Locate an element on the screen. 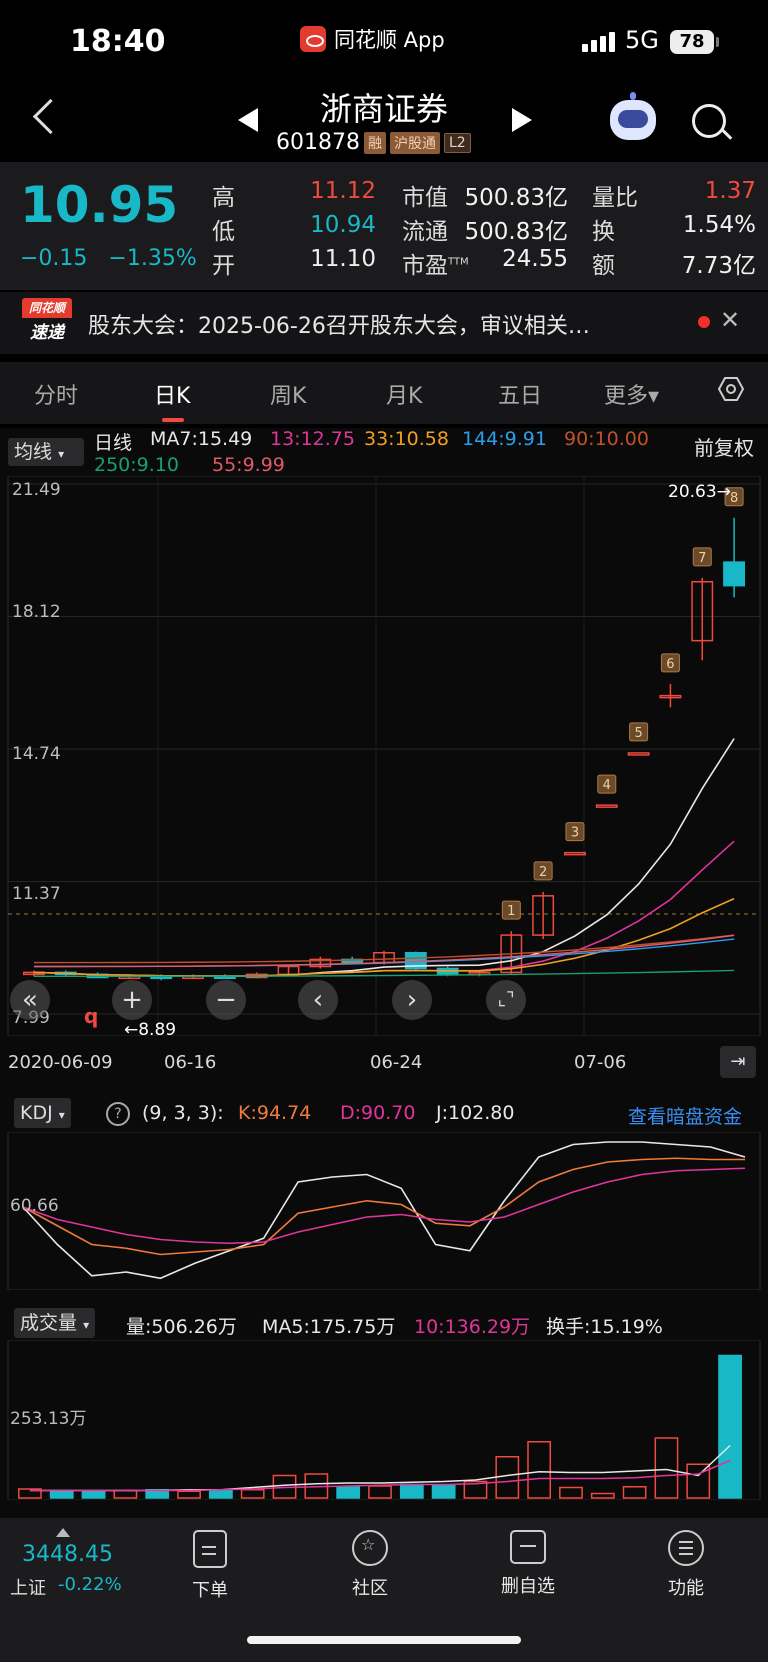 The image size is (768, 1662). index-name: 上证 is located at coordinates (28, 1588).